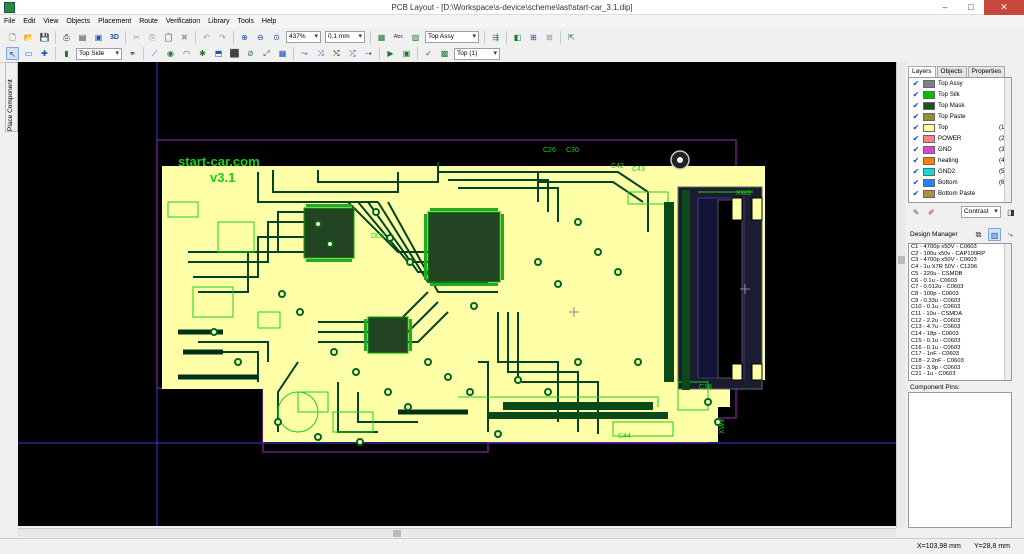 The width and height of the screenshot is (1024, 554). Describe the element at coordinates (517, 37) in the screenshot. I see `layers-icon: ◧` at that location.